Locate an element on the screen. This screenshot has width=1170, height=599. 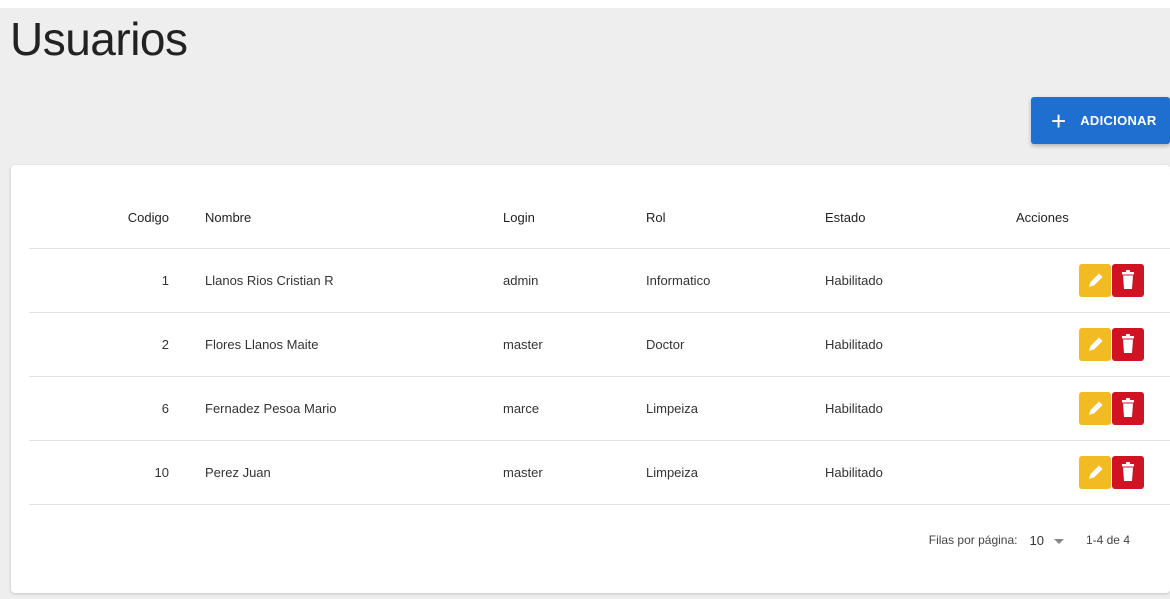
add-button: + ADICIONAR is located at coordinates (1100, 120).